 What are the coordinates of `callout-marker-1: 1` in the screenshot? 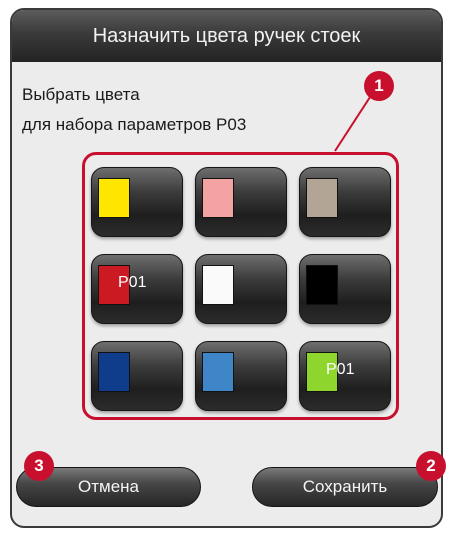 It's located at (379, 86).